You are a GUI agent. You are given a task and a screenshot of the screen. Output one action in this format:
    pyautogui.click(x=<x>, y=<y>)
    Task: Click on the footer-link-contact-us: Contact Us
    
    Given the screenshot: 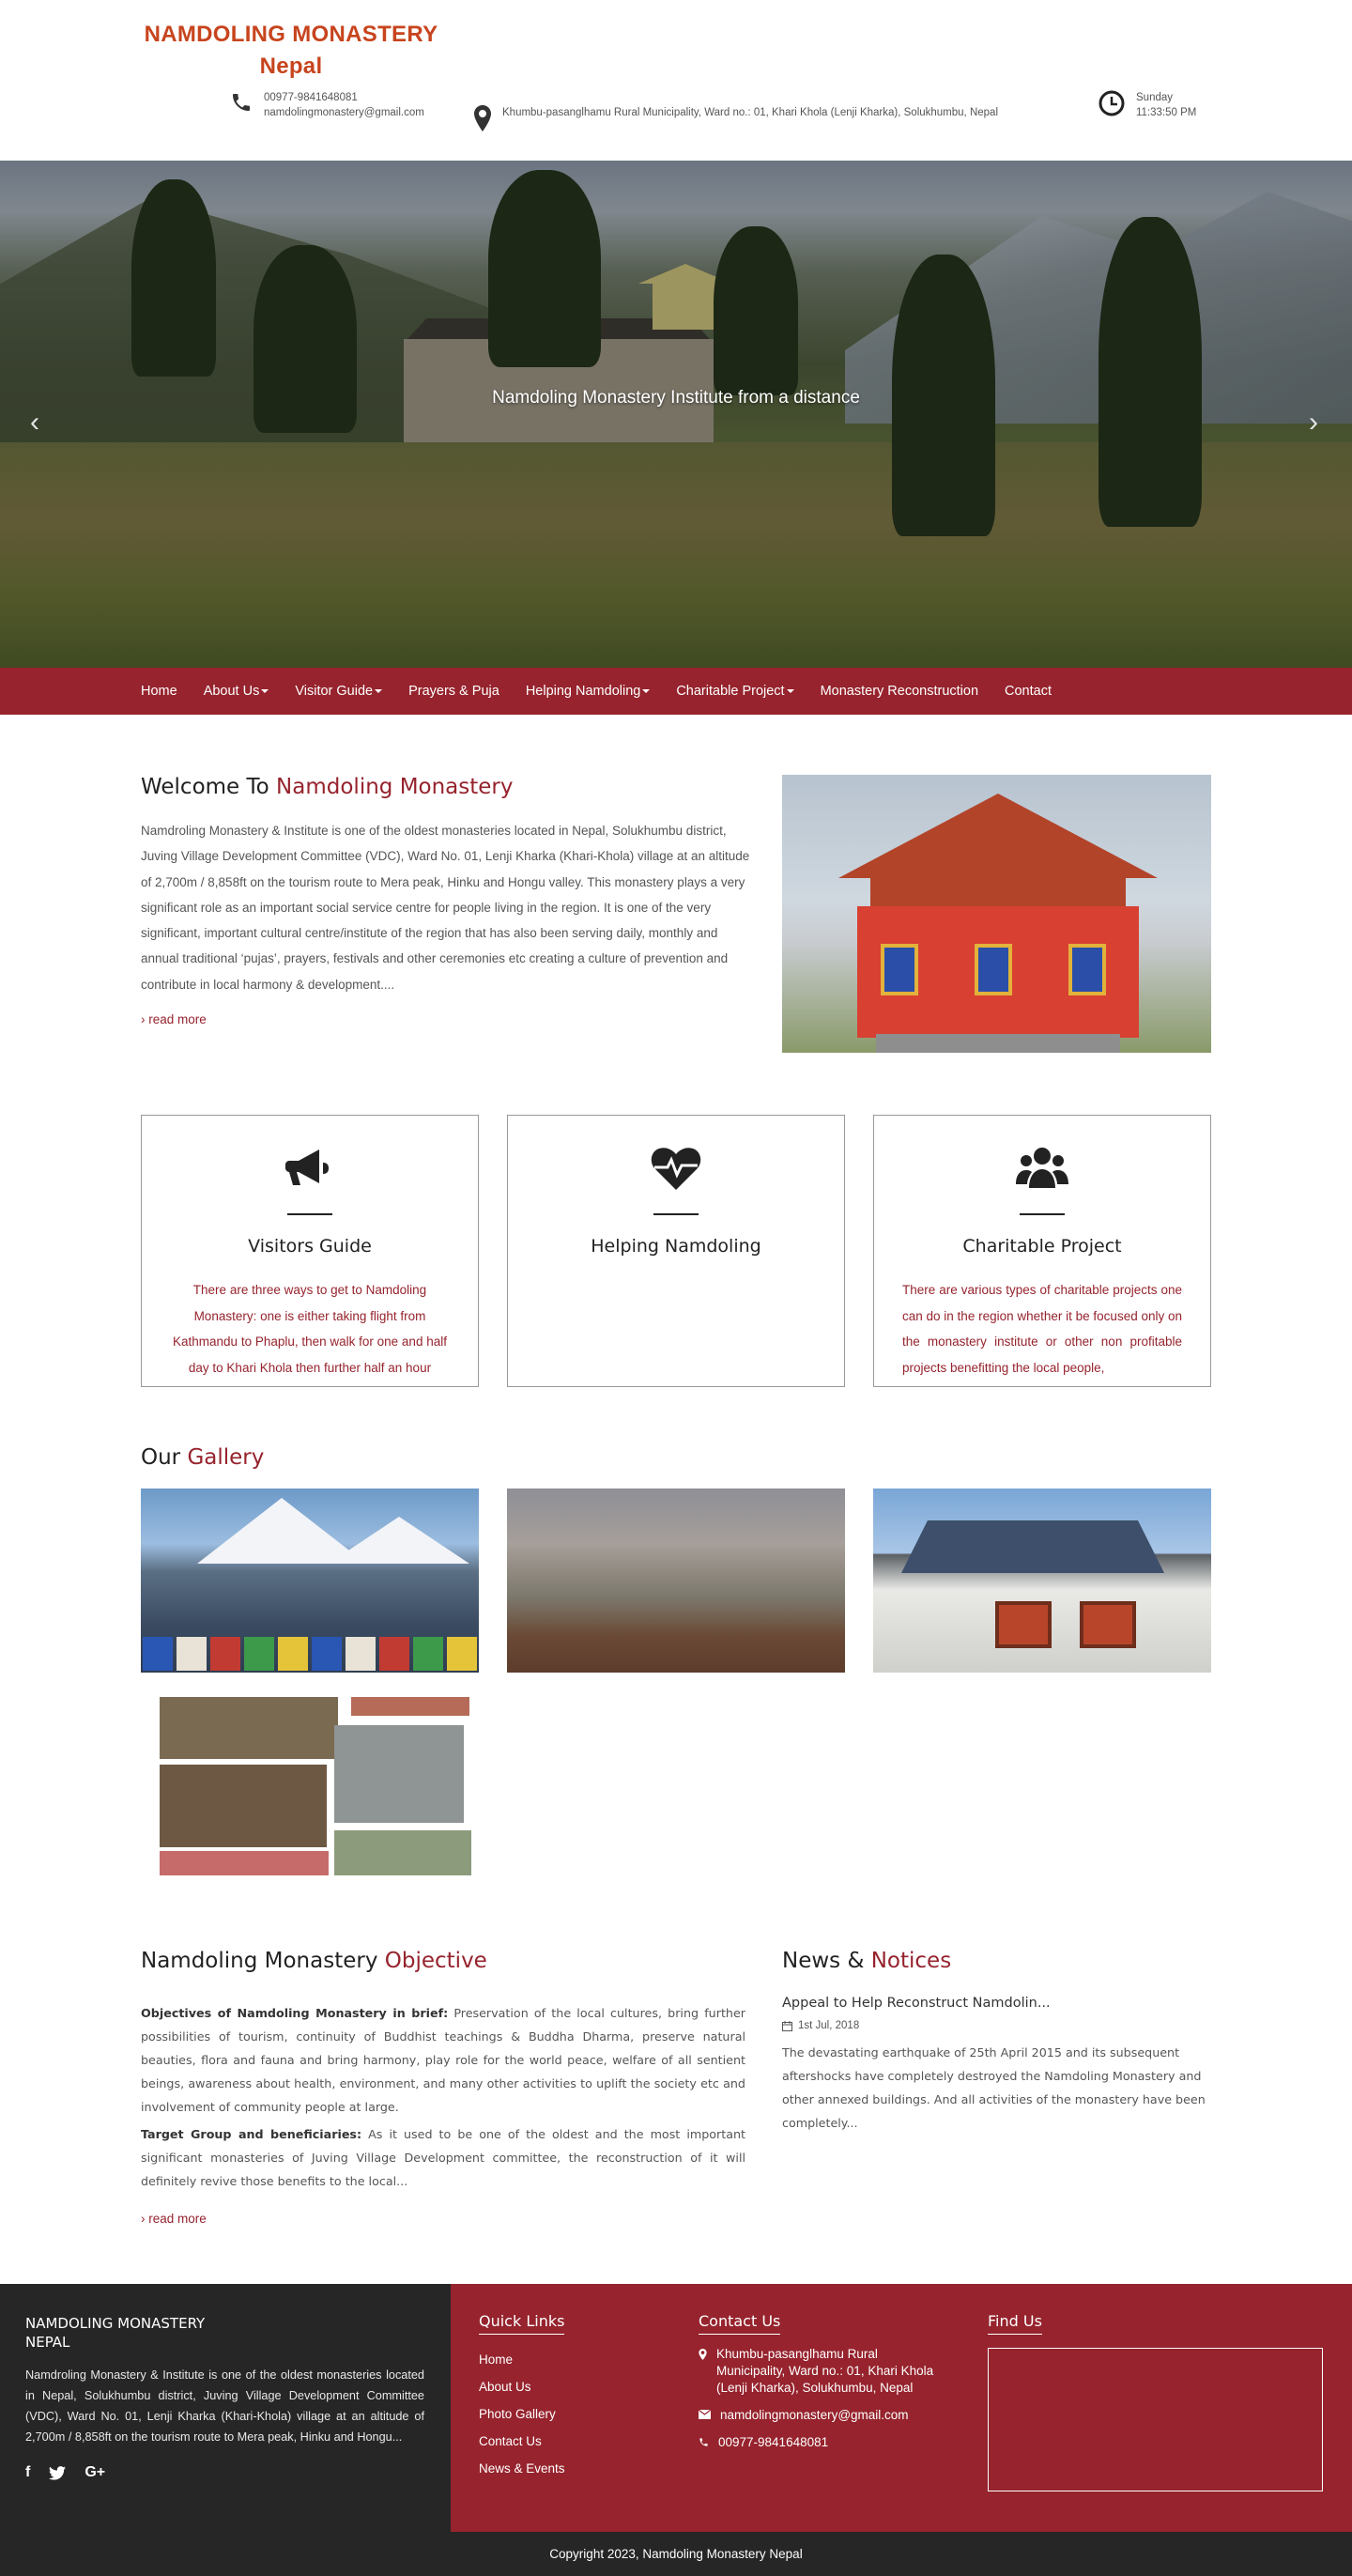 What is the action you would take?
    pyautogui.click(x=522, y=2441)
    